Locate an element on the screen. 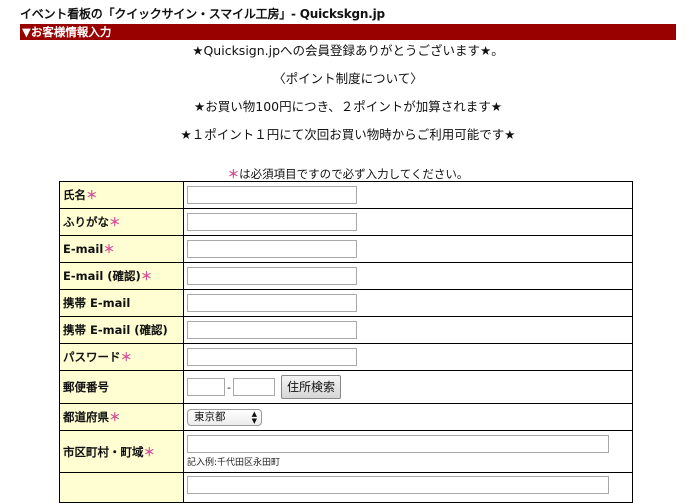 The height and width of the screenshot is (503, 696). points-heading: 〈ポイント制度について〉 is located at coordinates (348, 78).